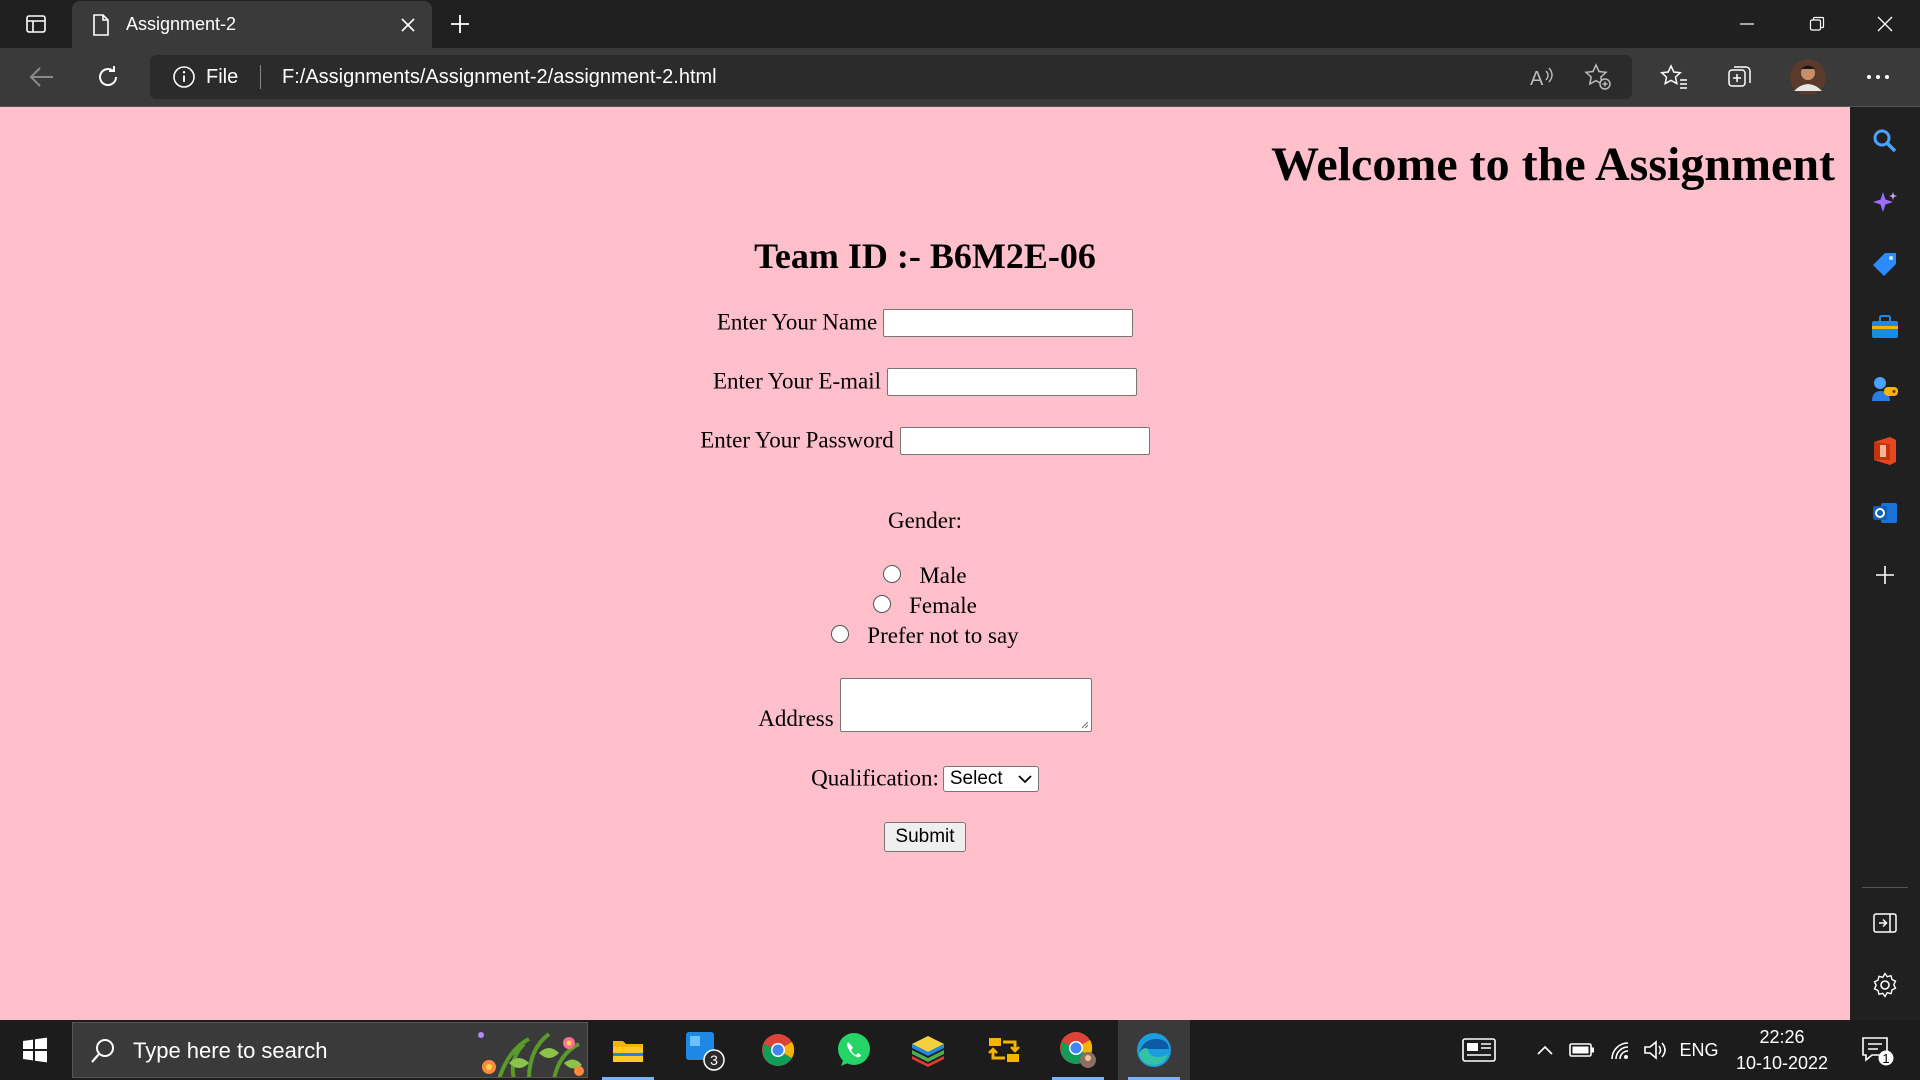 The width and height of the screenshot is (1920, 1080). What do you see at coordinates (882, 603) in the screenshot?
I see `female-radio` at bounding box center [882, 603].